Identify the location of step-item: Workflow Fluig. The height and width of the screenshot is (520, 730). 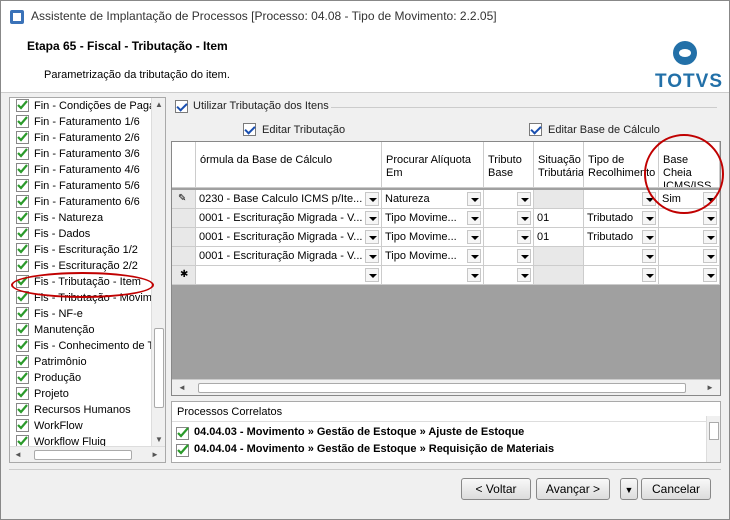
(81, 440).